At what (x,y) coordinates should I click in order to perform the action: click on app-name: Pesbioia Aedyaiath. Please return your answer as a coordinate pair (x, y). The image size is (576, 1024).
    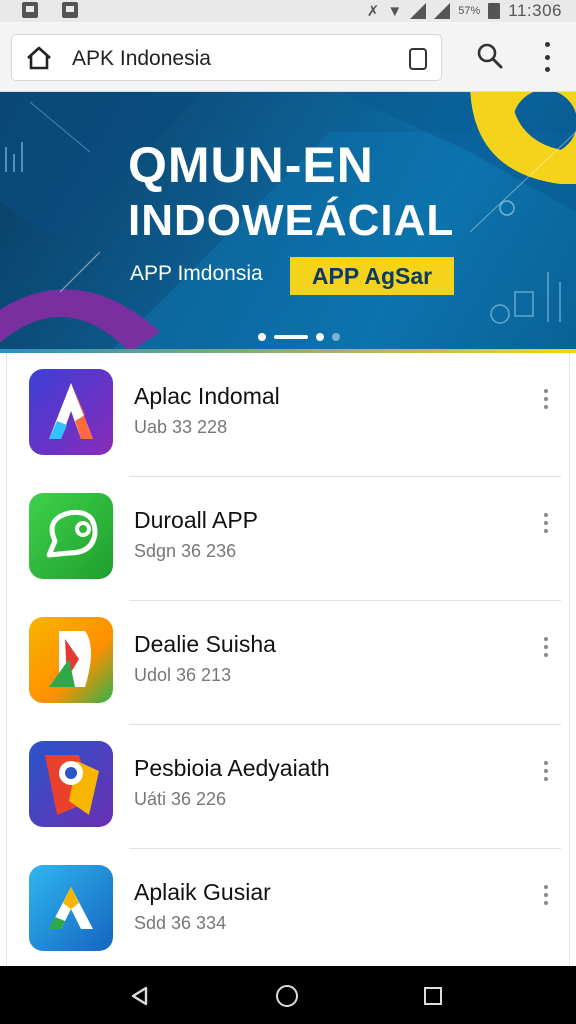
    Looking at the image, I should click on (232, 768).